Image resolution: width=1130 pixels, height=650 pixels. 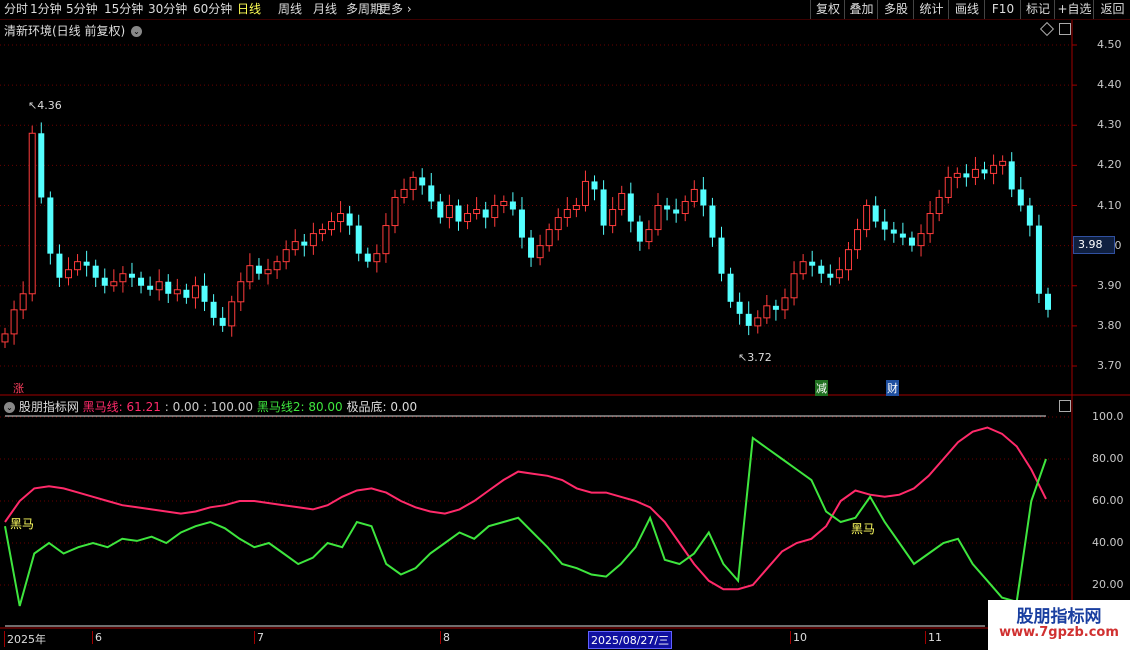 What do you see at coordinates (1109, 205) in the screenshot?
I see `price-tick-label: 4.10` at bounding box center [1109, 205].